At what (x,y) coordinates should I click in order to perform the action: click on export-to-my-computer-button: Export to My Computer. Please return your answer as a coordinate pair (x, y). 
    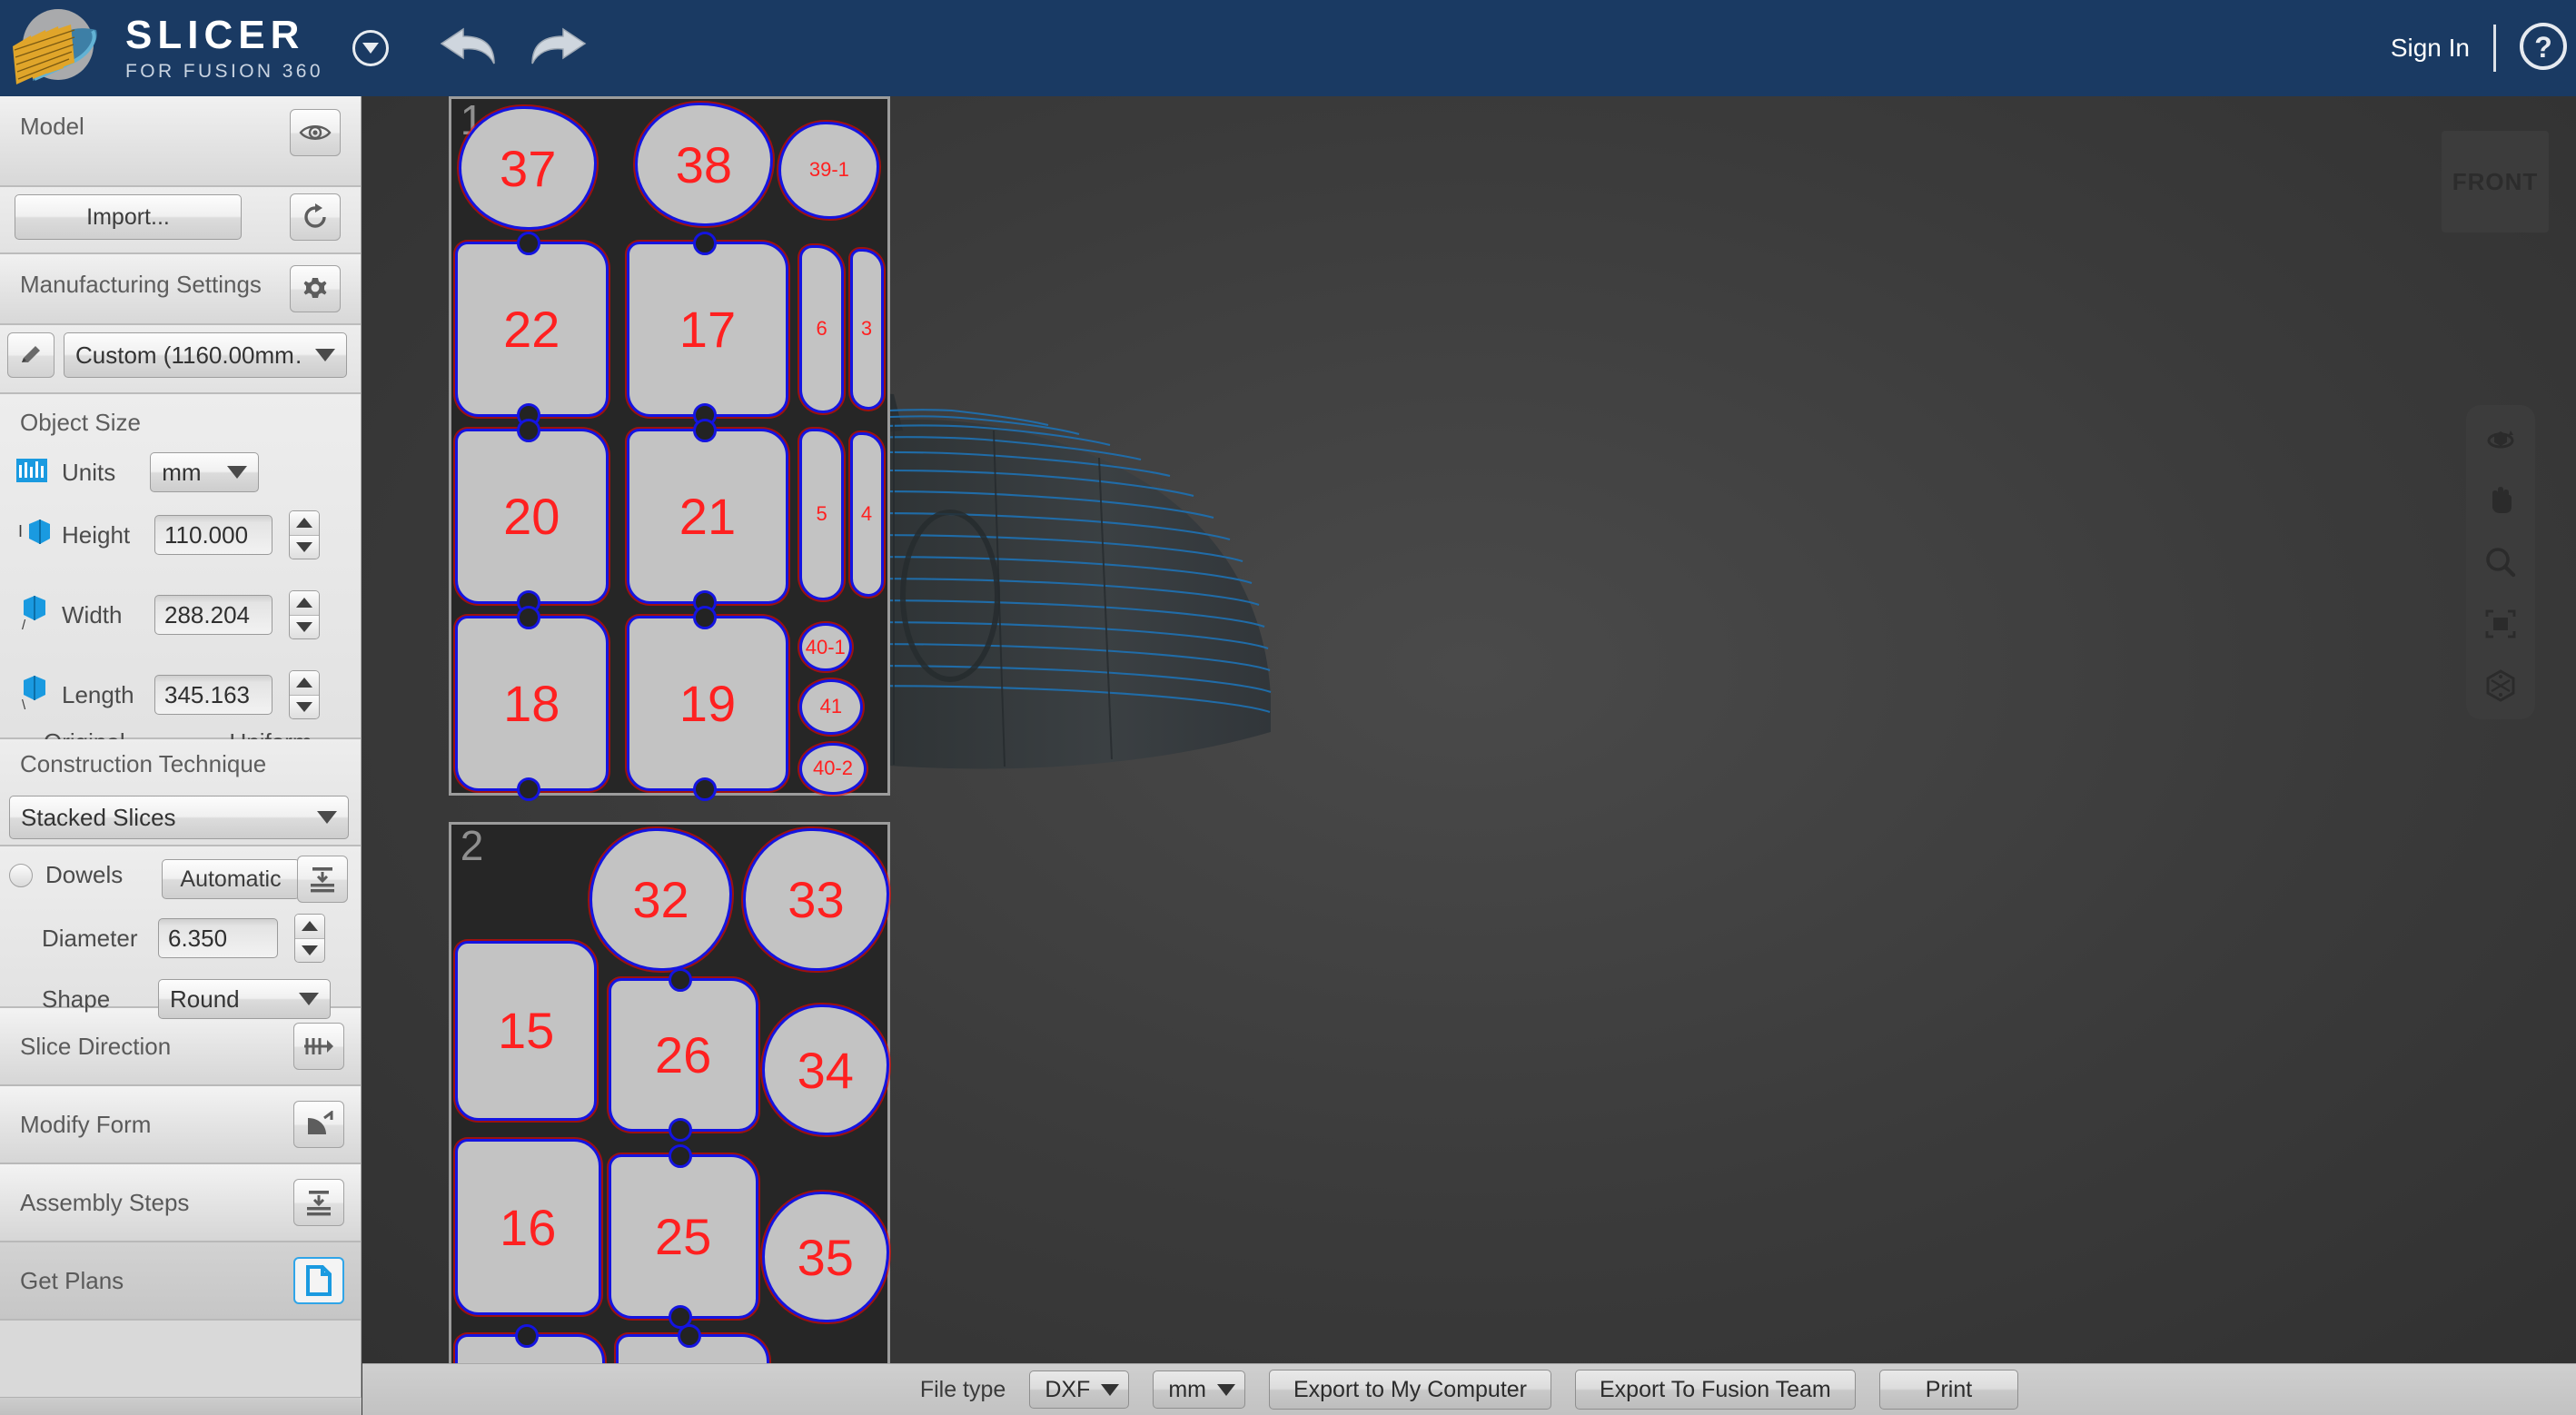
    Looking at the image, I should click on (1409, 1390).